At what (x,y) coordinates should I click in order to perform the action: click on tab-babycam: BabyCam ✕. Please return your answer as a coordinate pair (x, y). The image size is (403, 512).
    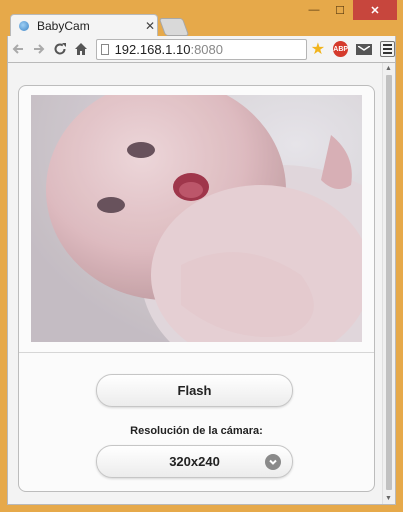
    Looking at the image, I should click on (84, 25).